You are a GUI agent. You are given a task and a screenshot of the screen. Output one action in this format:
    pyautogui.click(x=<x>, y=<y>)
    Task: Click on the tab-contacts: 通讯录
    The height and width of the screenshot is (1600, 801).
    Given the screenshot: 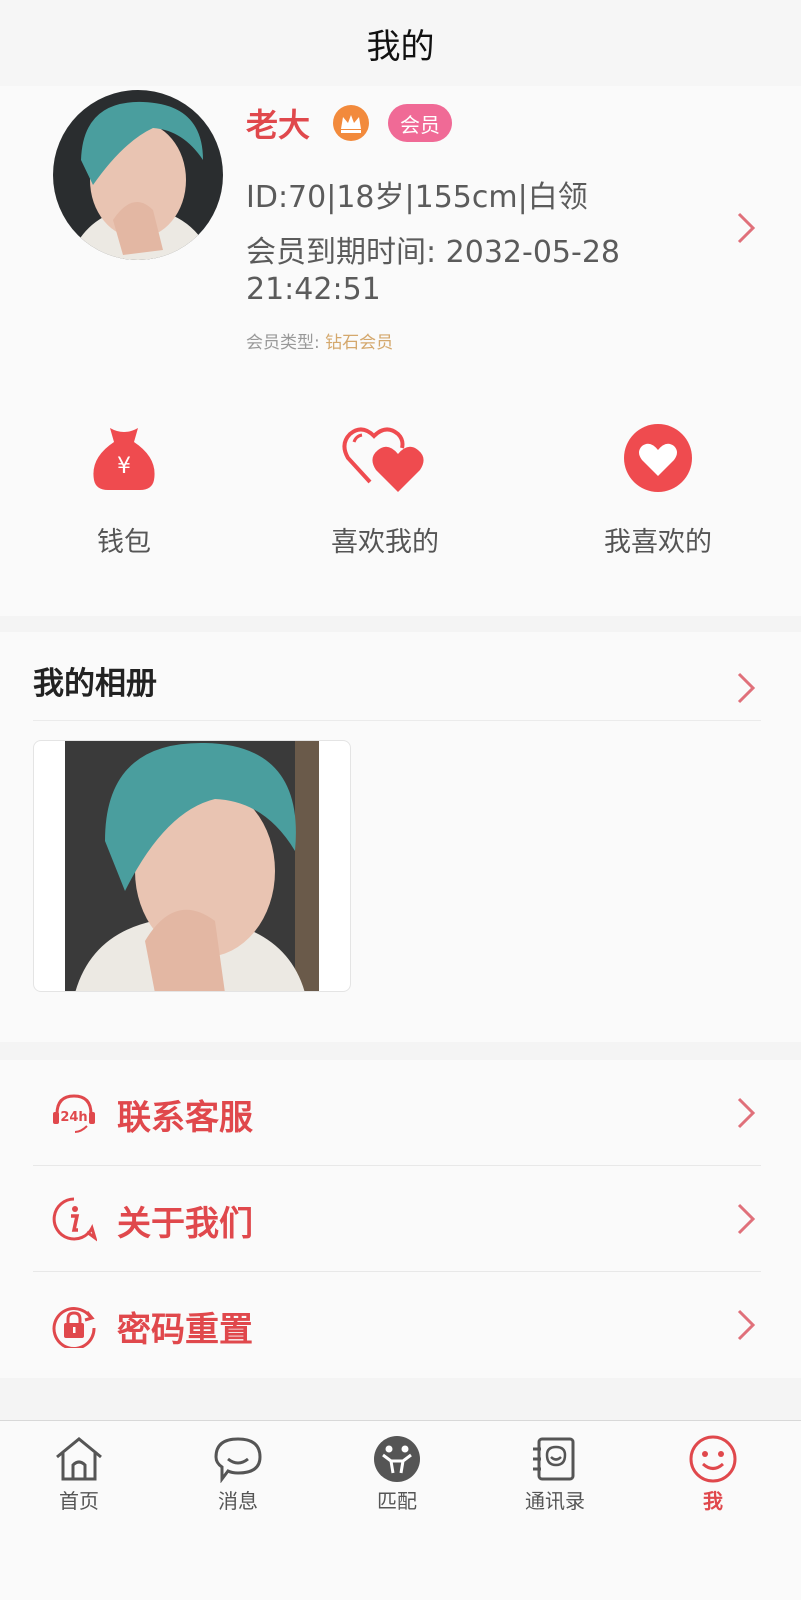 What is the action you would take?
    pyautogui.click(x=555, y=1474)
    